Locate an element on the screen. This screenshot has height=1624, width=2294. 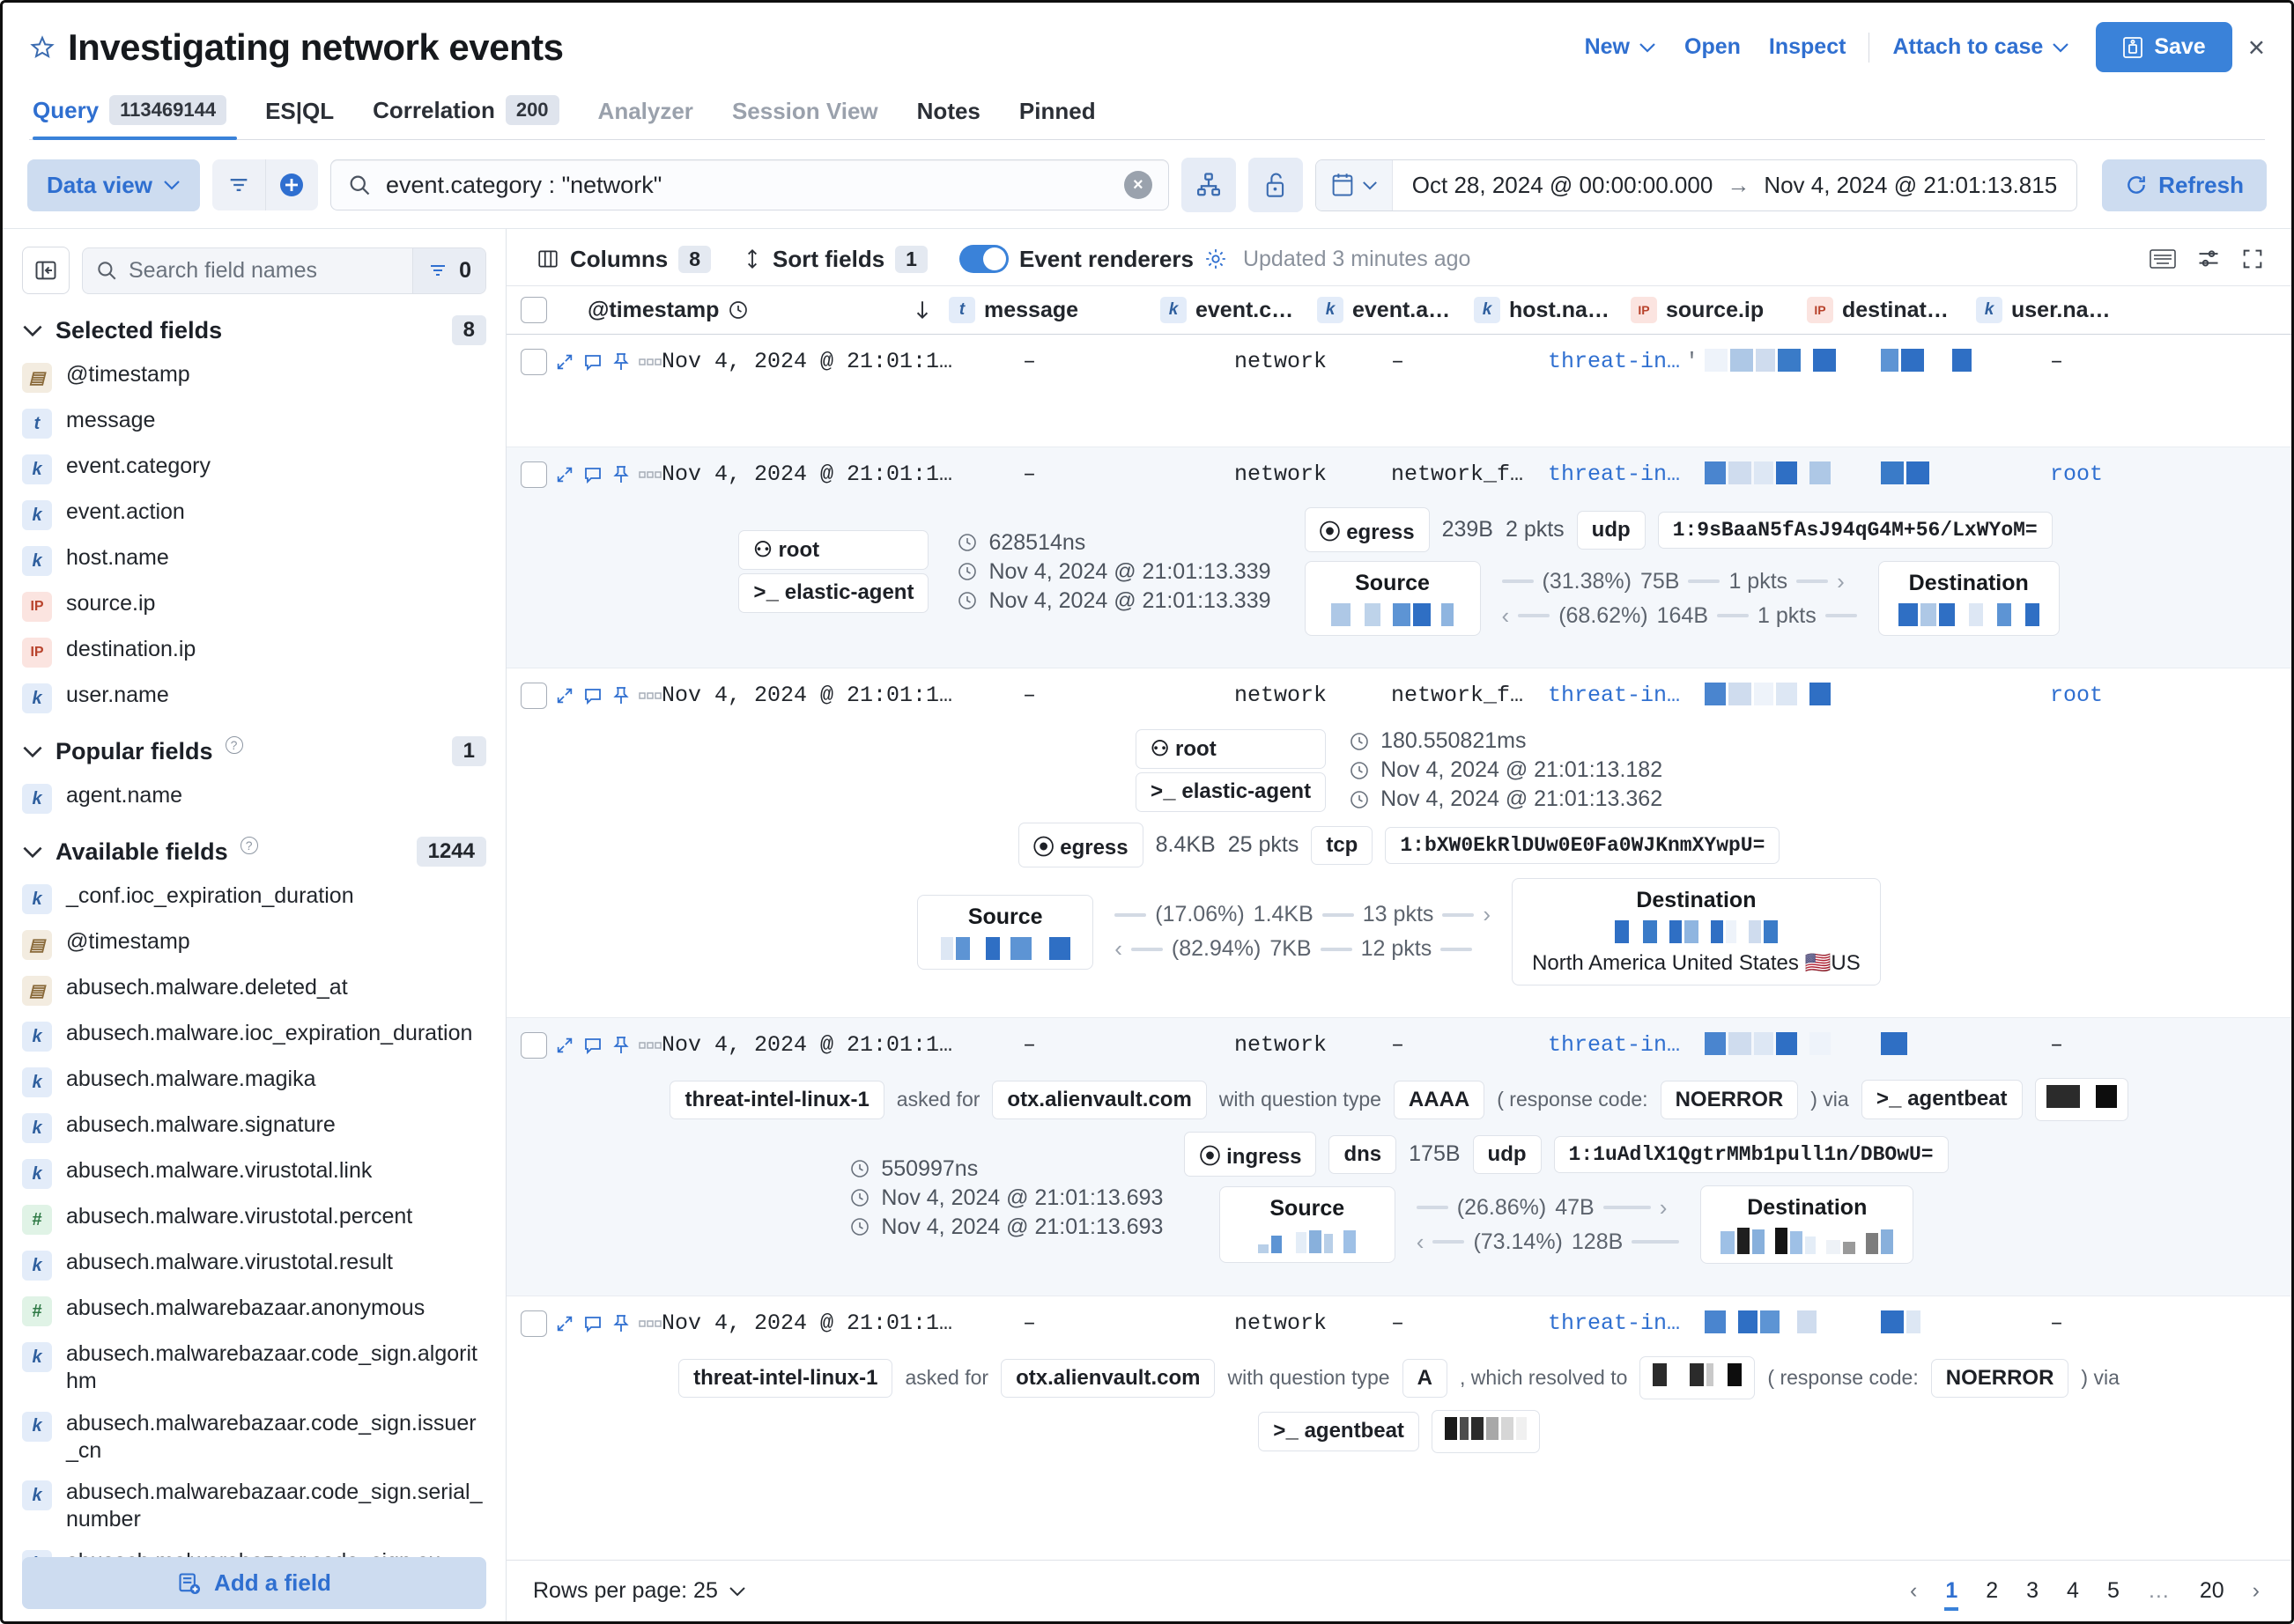
field-item: # abusech.malwarebazaar.anonymous is located at coordinates (254, 1310).